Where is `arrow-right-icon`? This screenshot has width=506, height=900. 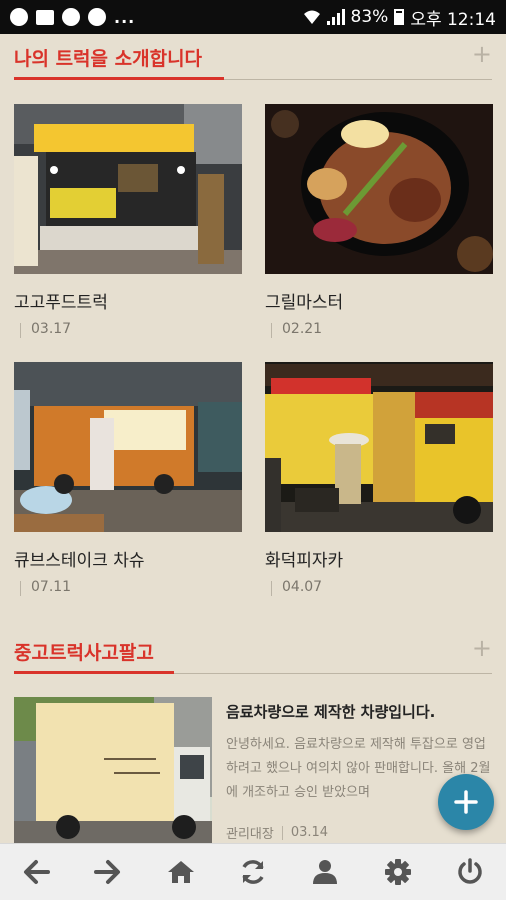
arrow-right-icon is located at coordinates (107, 872).